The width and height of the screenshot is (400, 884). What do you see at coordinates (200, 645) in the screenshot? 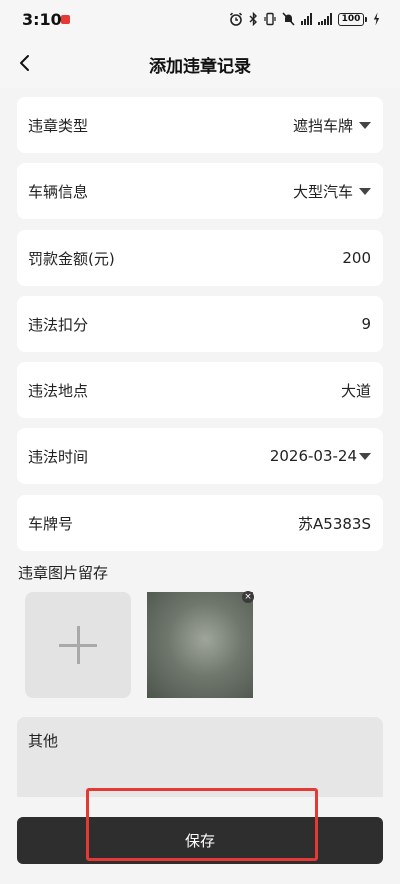
I see `photo-thumbnail` at bounding box center [200, 645].